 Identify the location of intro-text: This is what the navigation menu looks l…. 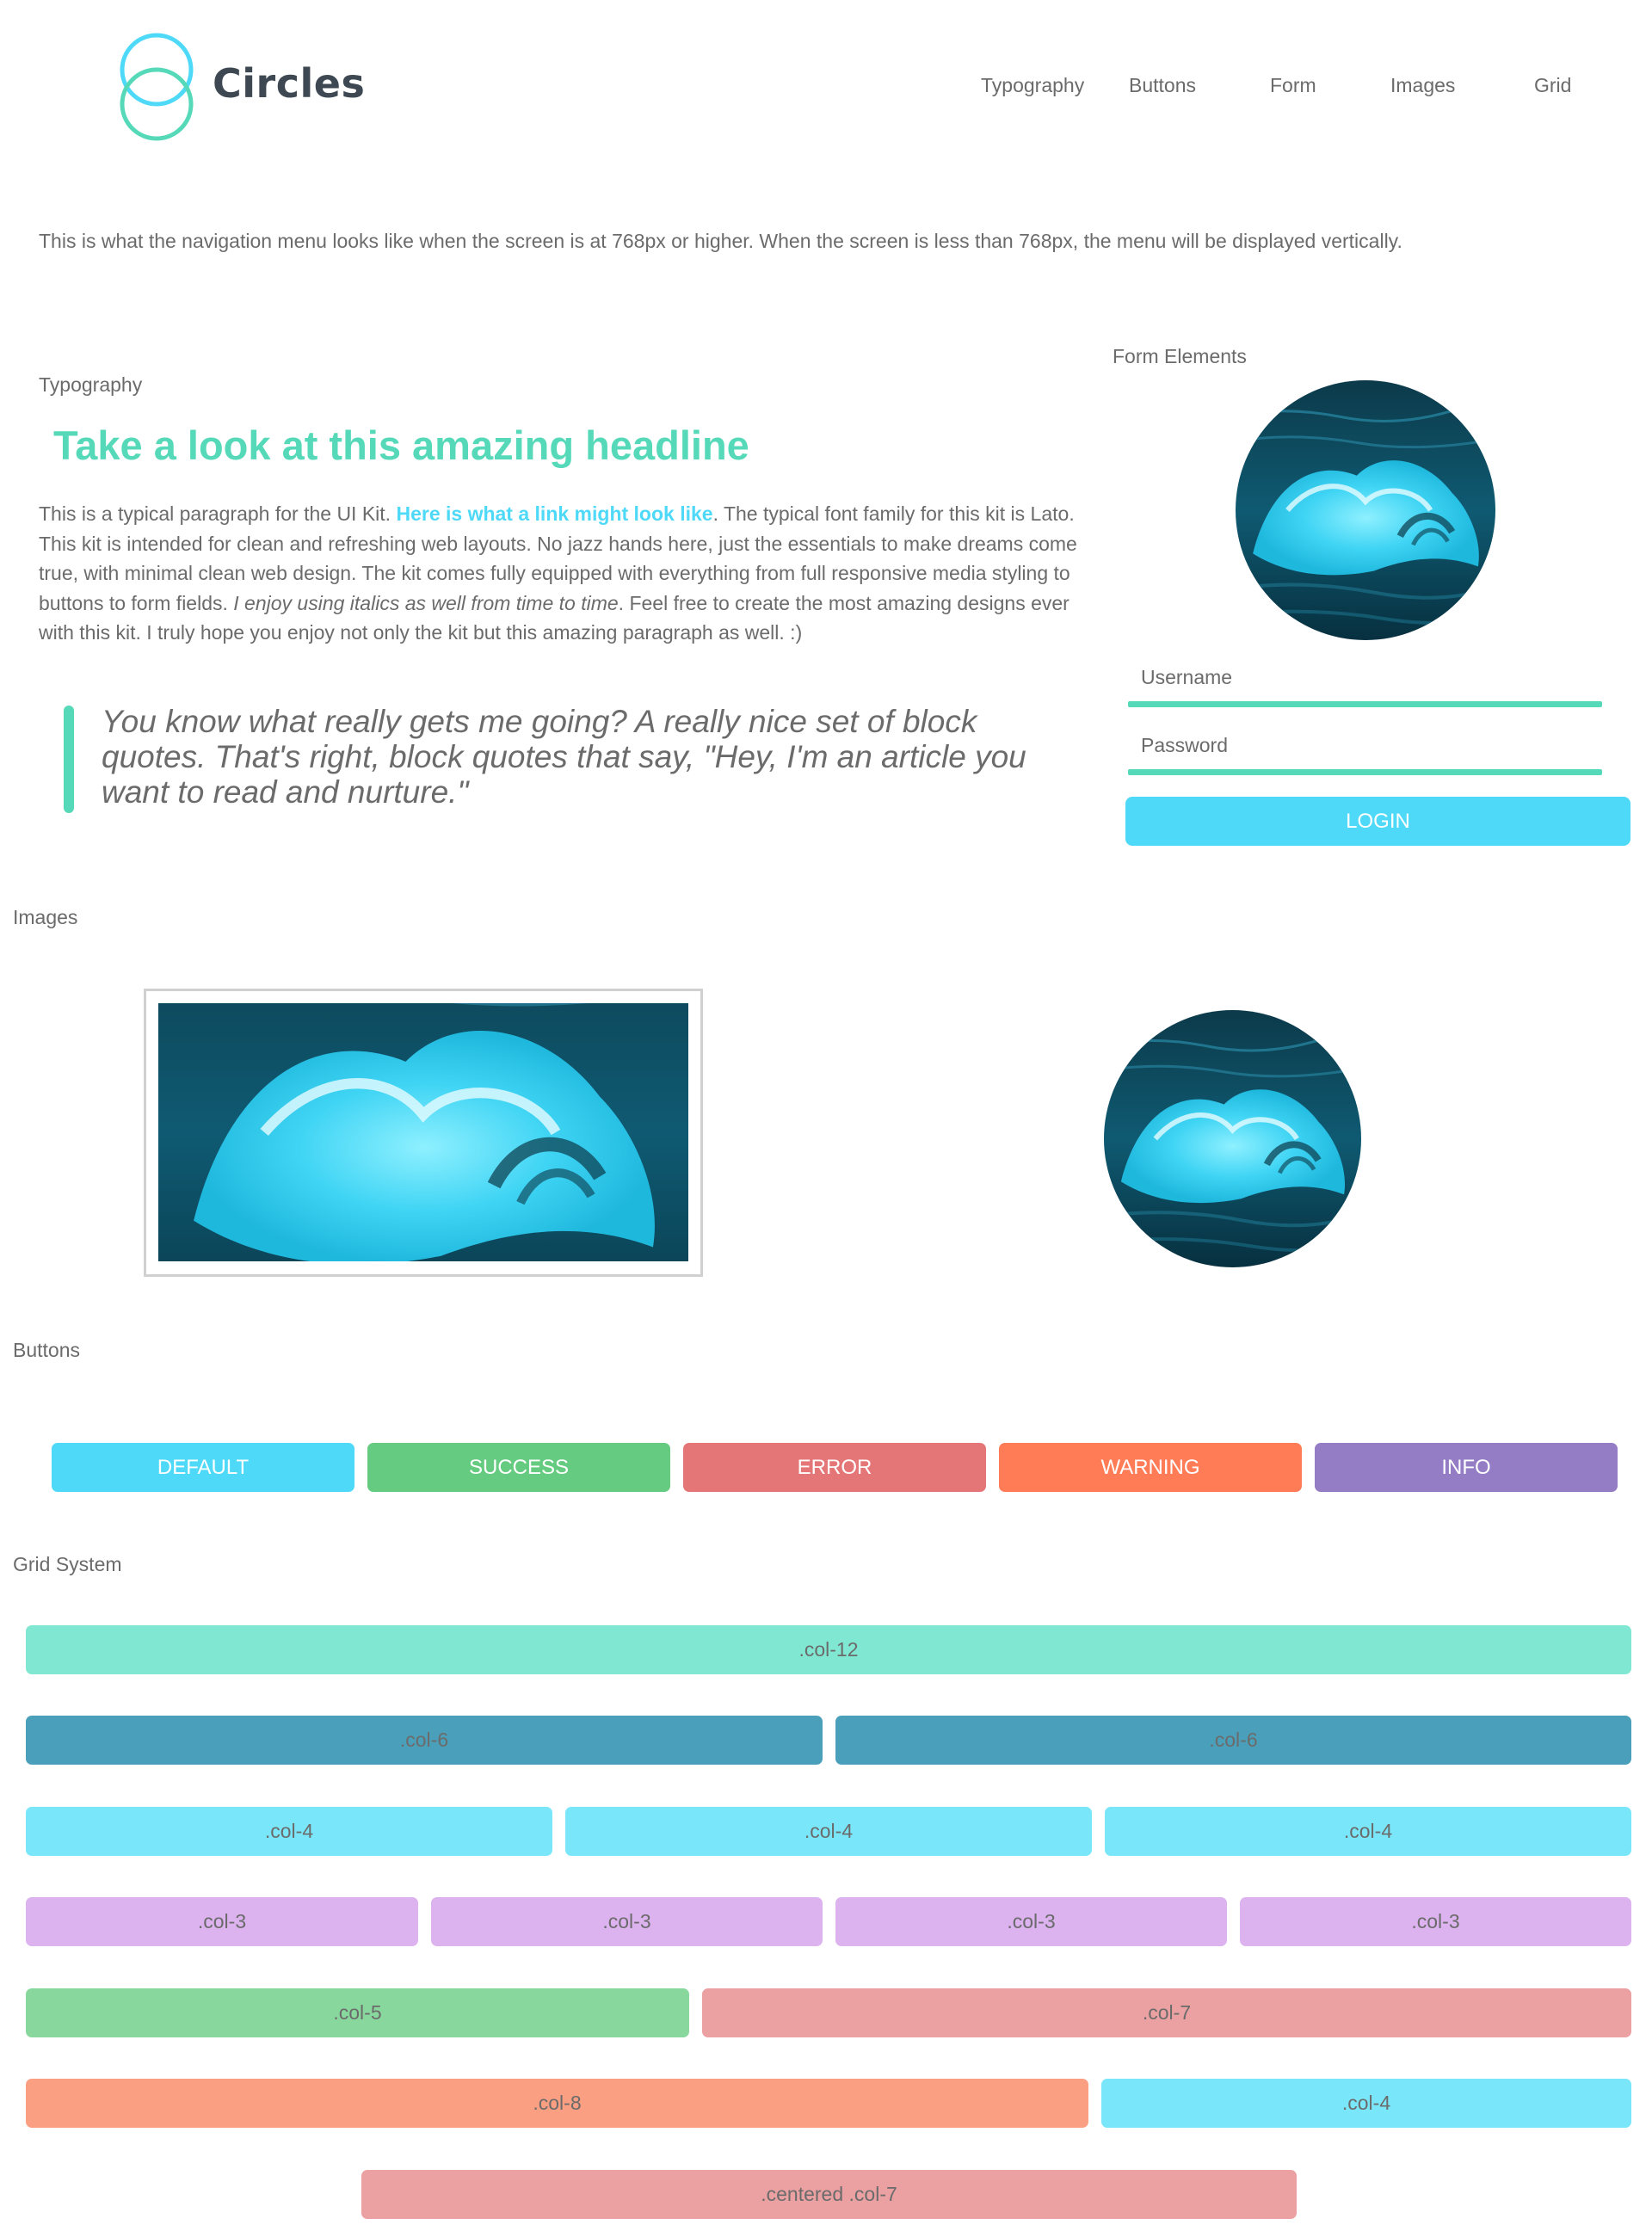
(720, 241).